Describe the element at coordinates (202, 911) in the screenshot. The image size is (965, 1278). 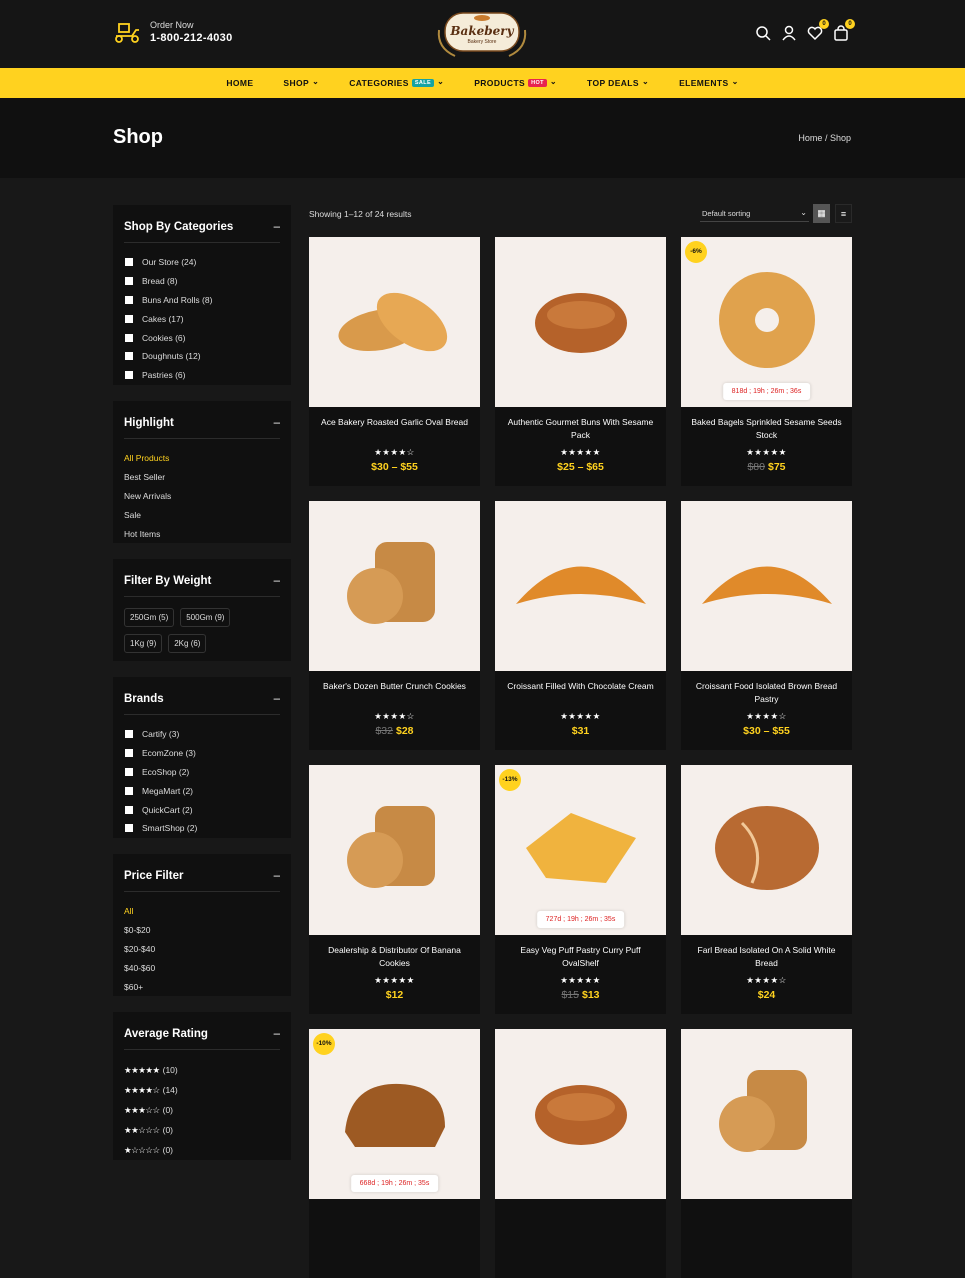
I see `filter-link: All` at that location.